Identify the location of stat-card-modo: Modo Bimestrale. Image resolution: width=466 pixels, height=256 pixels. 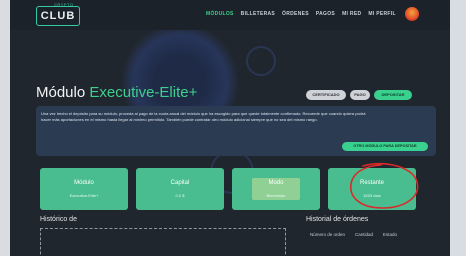
(276, 189).